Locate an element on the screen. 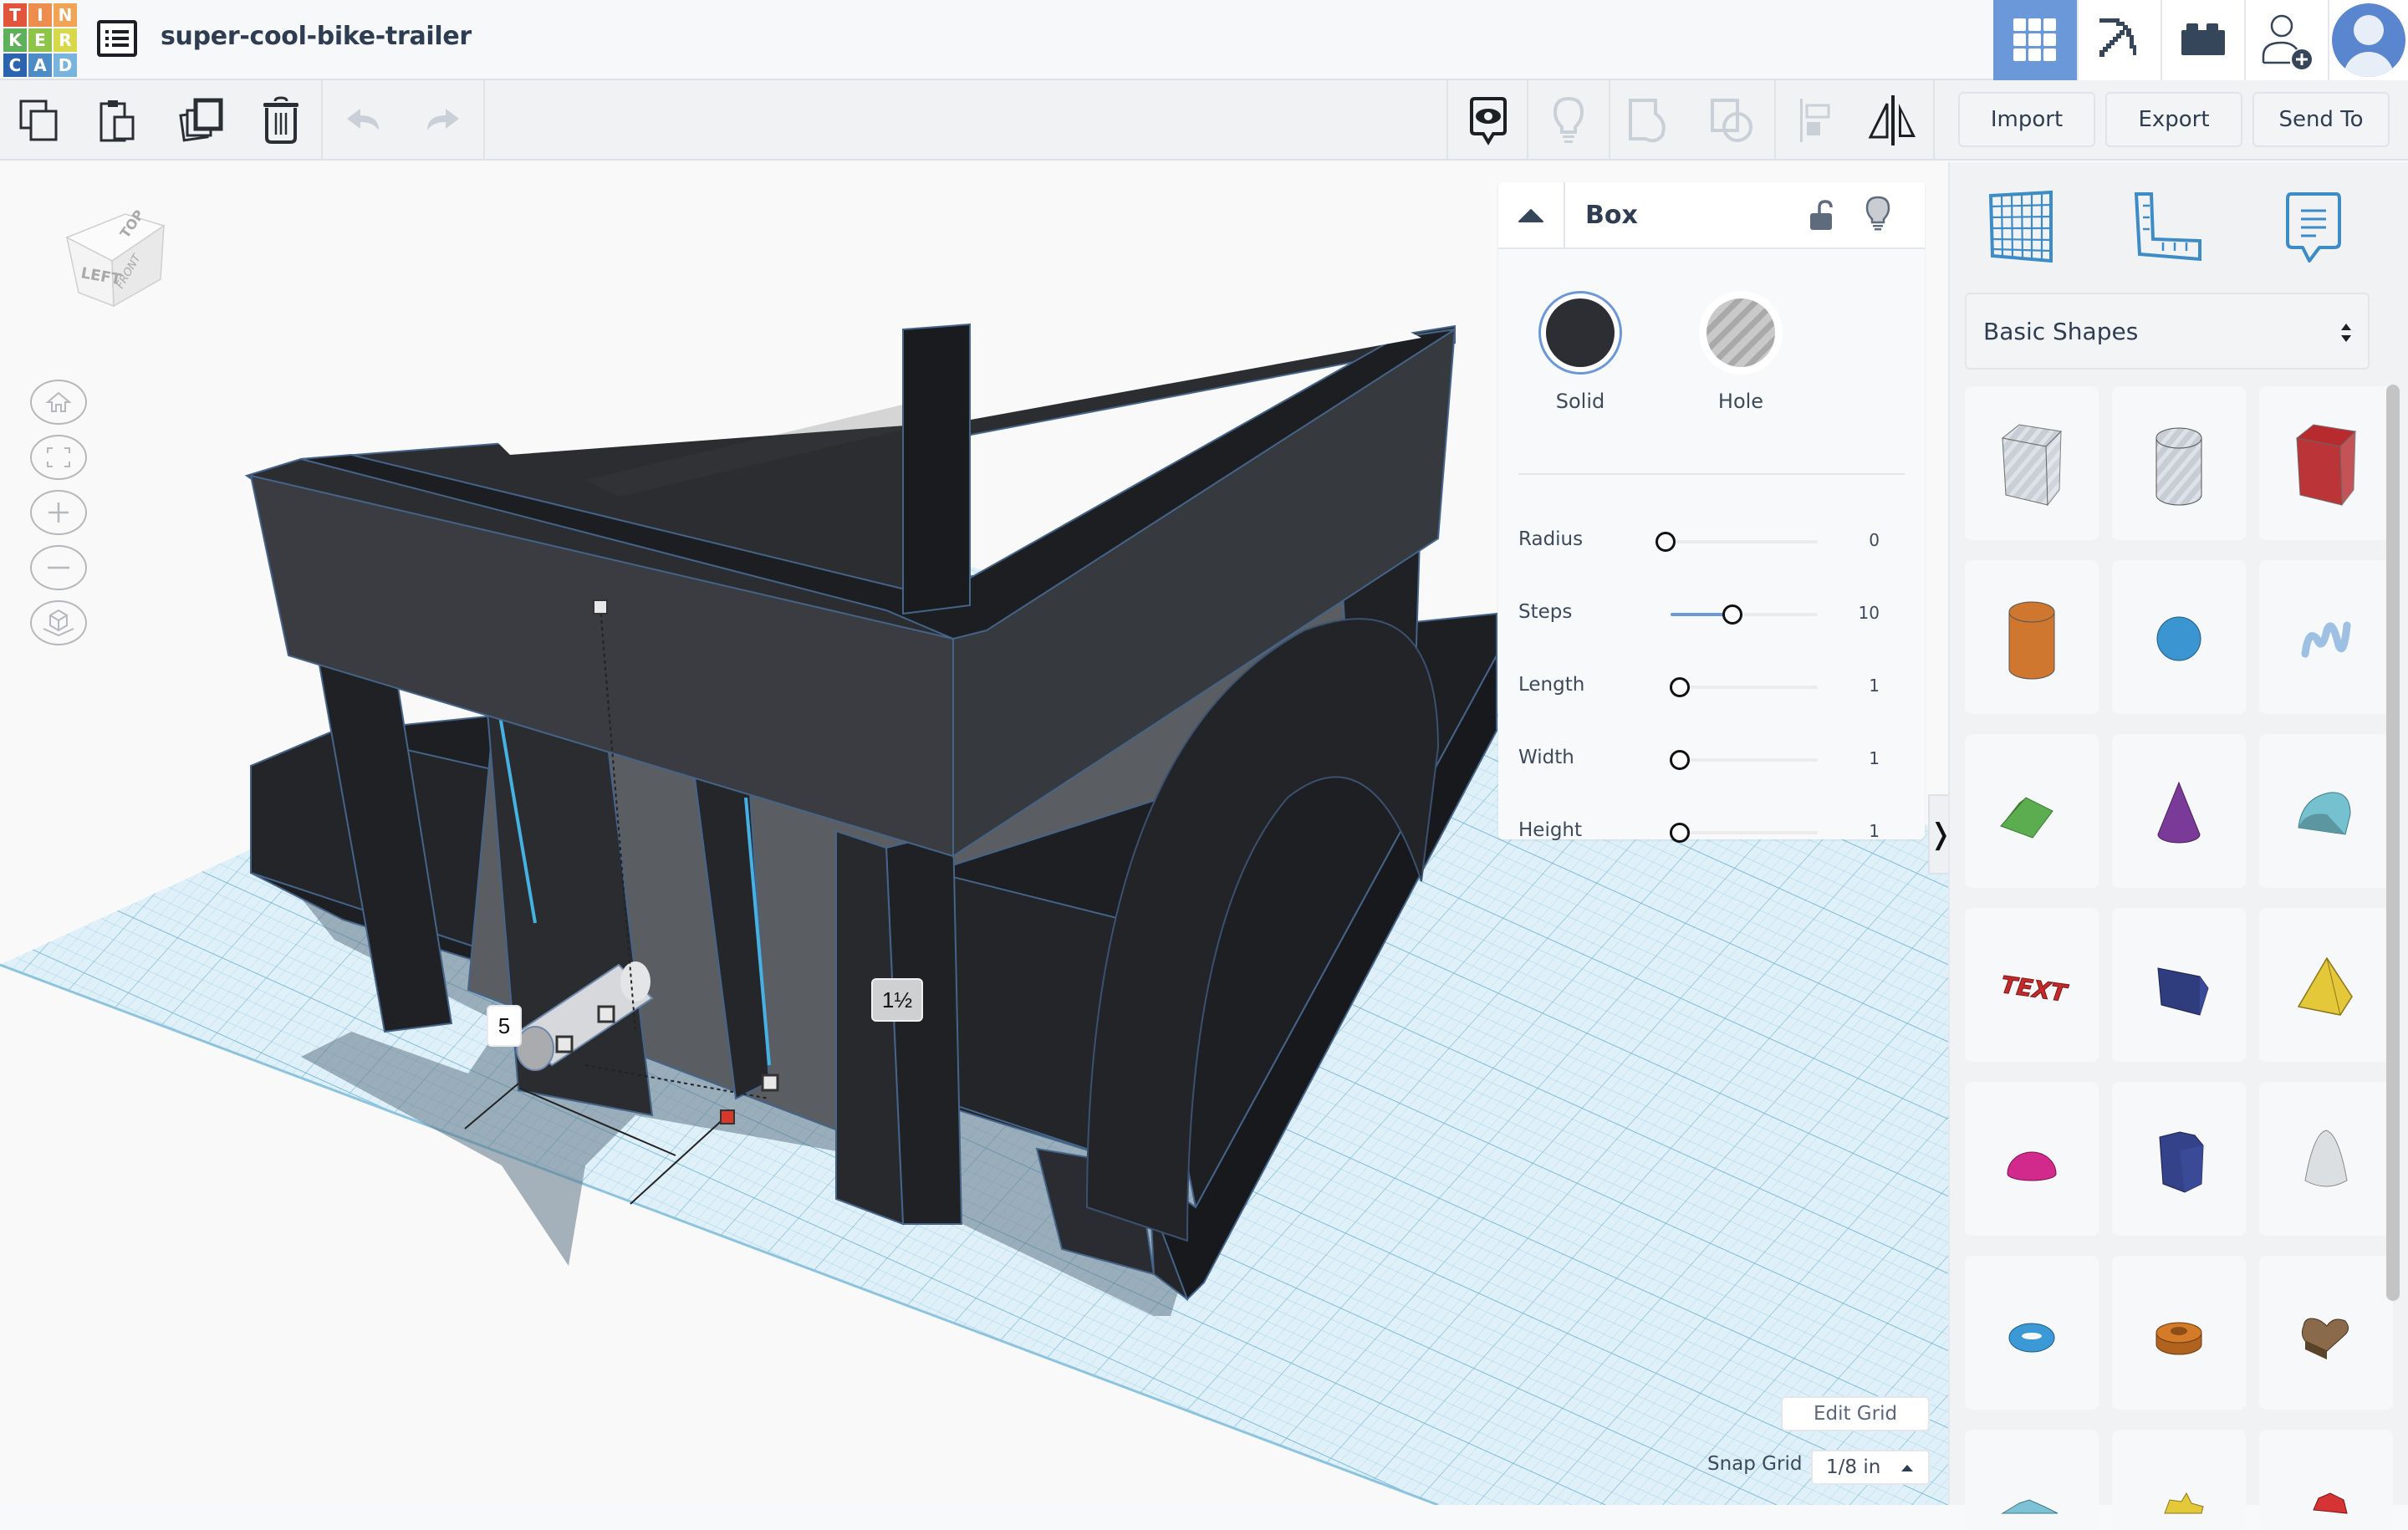  light-button is located at coordinates (1878, 216).